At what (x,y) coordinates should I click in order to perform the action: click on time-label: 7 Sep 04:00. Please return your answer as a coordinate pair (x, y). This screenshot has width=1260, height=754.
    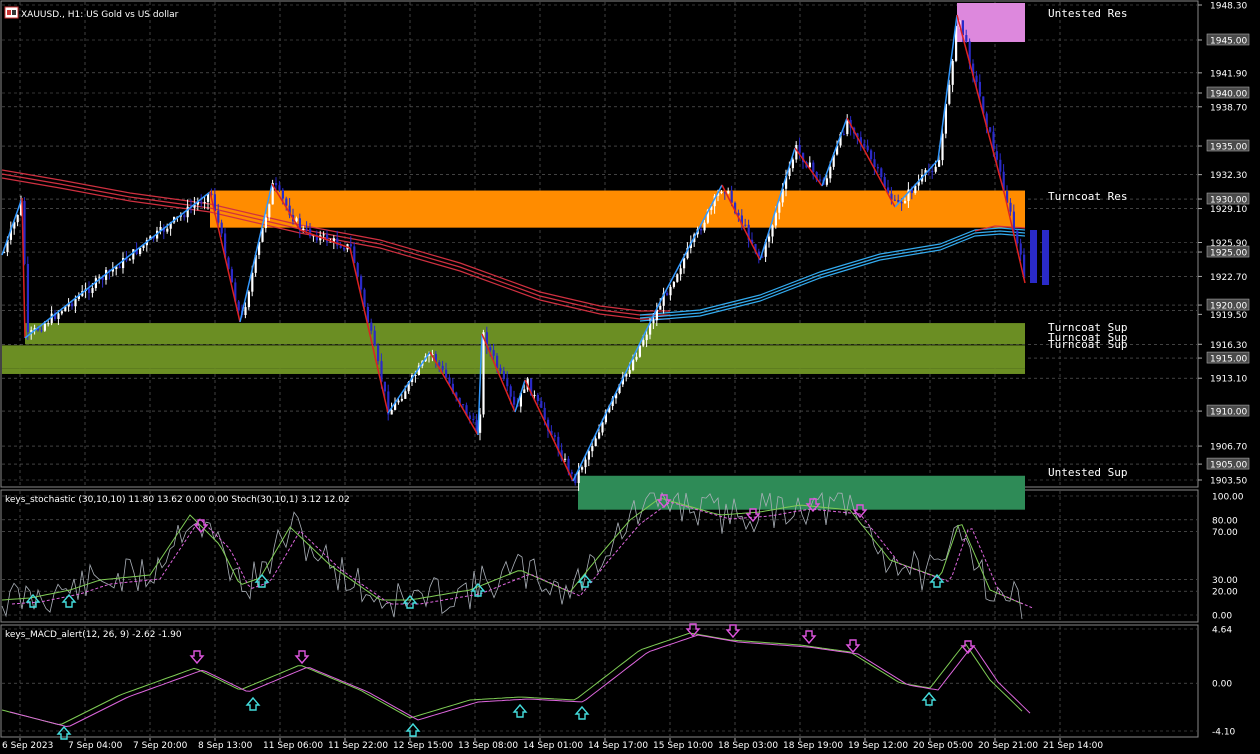
    Looking at the image, I should click on (95, 746).